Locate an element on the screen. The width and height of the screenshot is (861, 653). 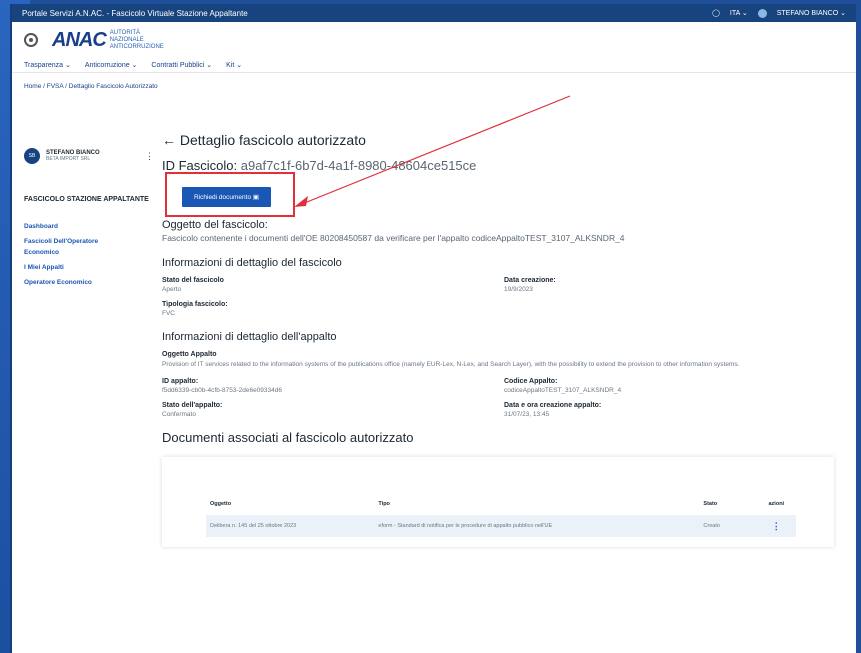
anac-logo: ANAC AUTORITÀ NAZIONALE ANTICORRUZIONE is located at coordinates (108, 40).